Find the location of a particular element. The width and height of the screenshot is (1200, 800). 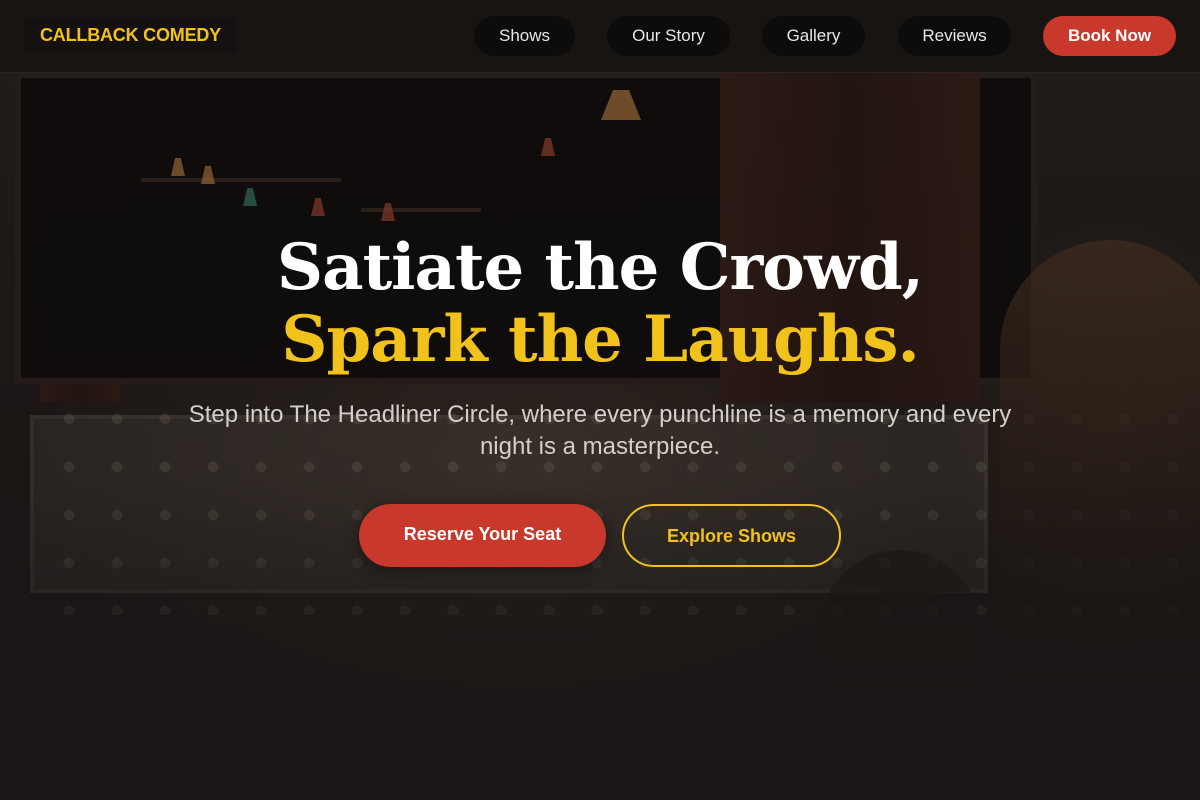

nav-shows: Shows is located at coordinates (524, 36).